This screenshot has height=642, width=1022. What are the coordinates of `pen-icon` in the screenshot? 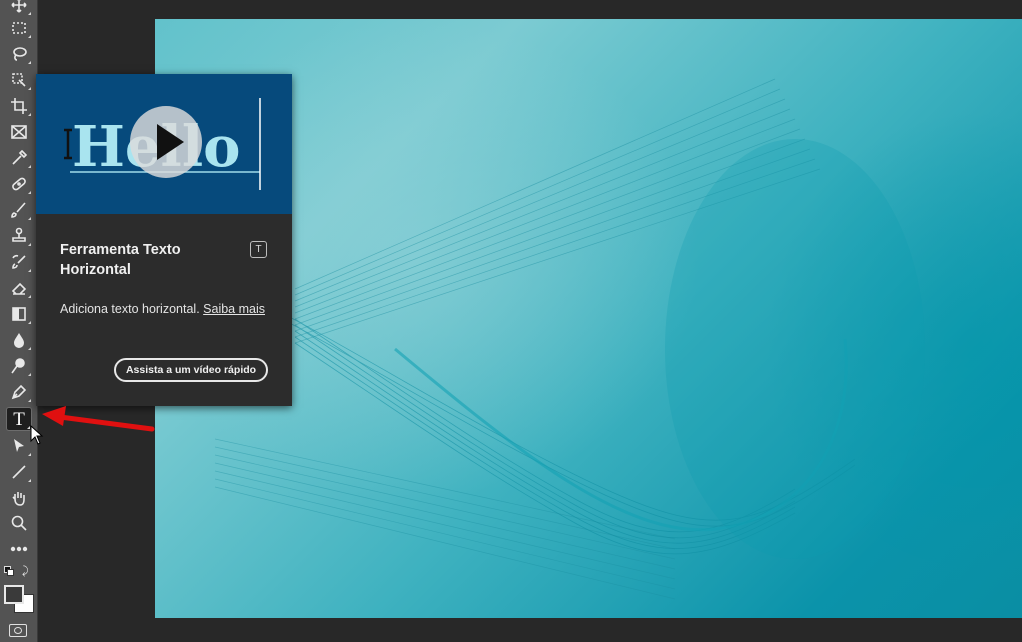 It's located at (19, 392).